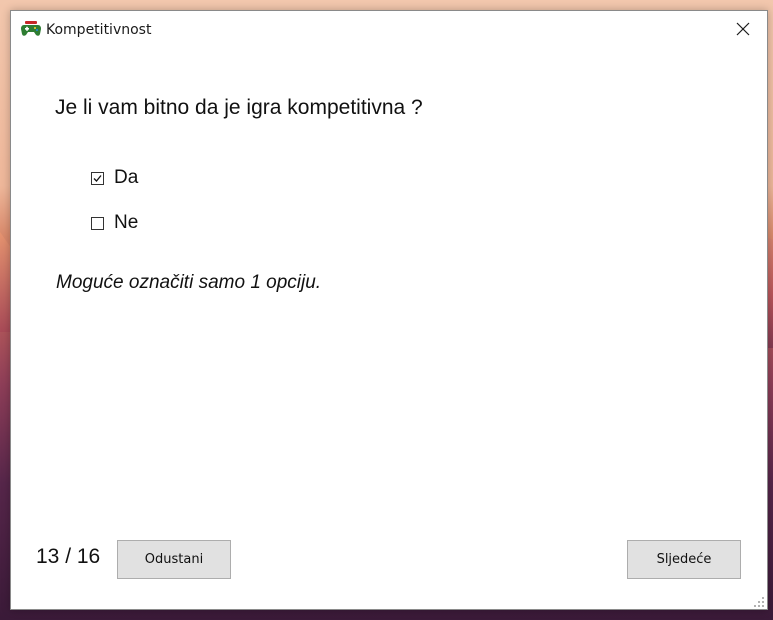 The image size is (773, 620). Describe the element at coordinates (189, 282) in the screenshot. I see `hint-text: Moguće označiti samo 1 opciju.` at that location.